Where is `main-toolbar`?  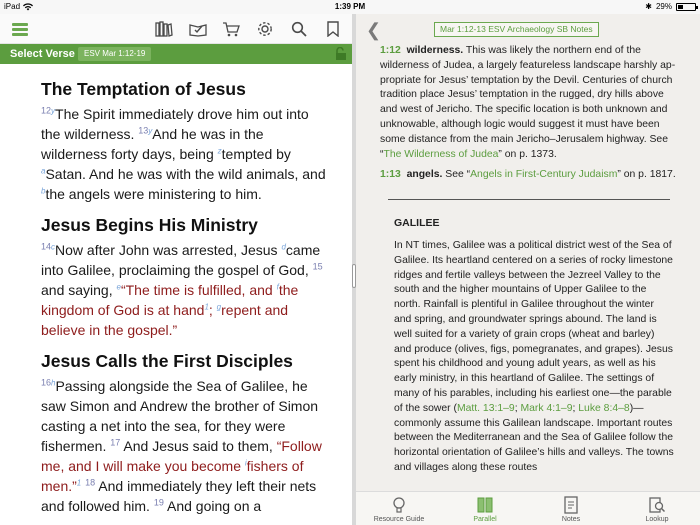 main-toolbar is located at coordinates (176, 29).